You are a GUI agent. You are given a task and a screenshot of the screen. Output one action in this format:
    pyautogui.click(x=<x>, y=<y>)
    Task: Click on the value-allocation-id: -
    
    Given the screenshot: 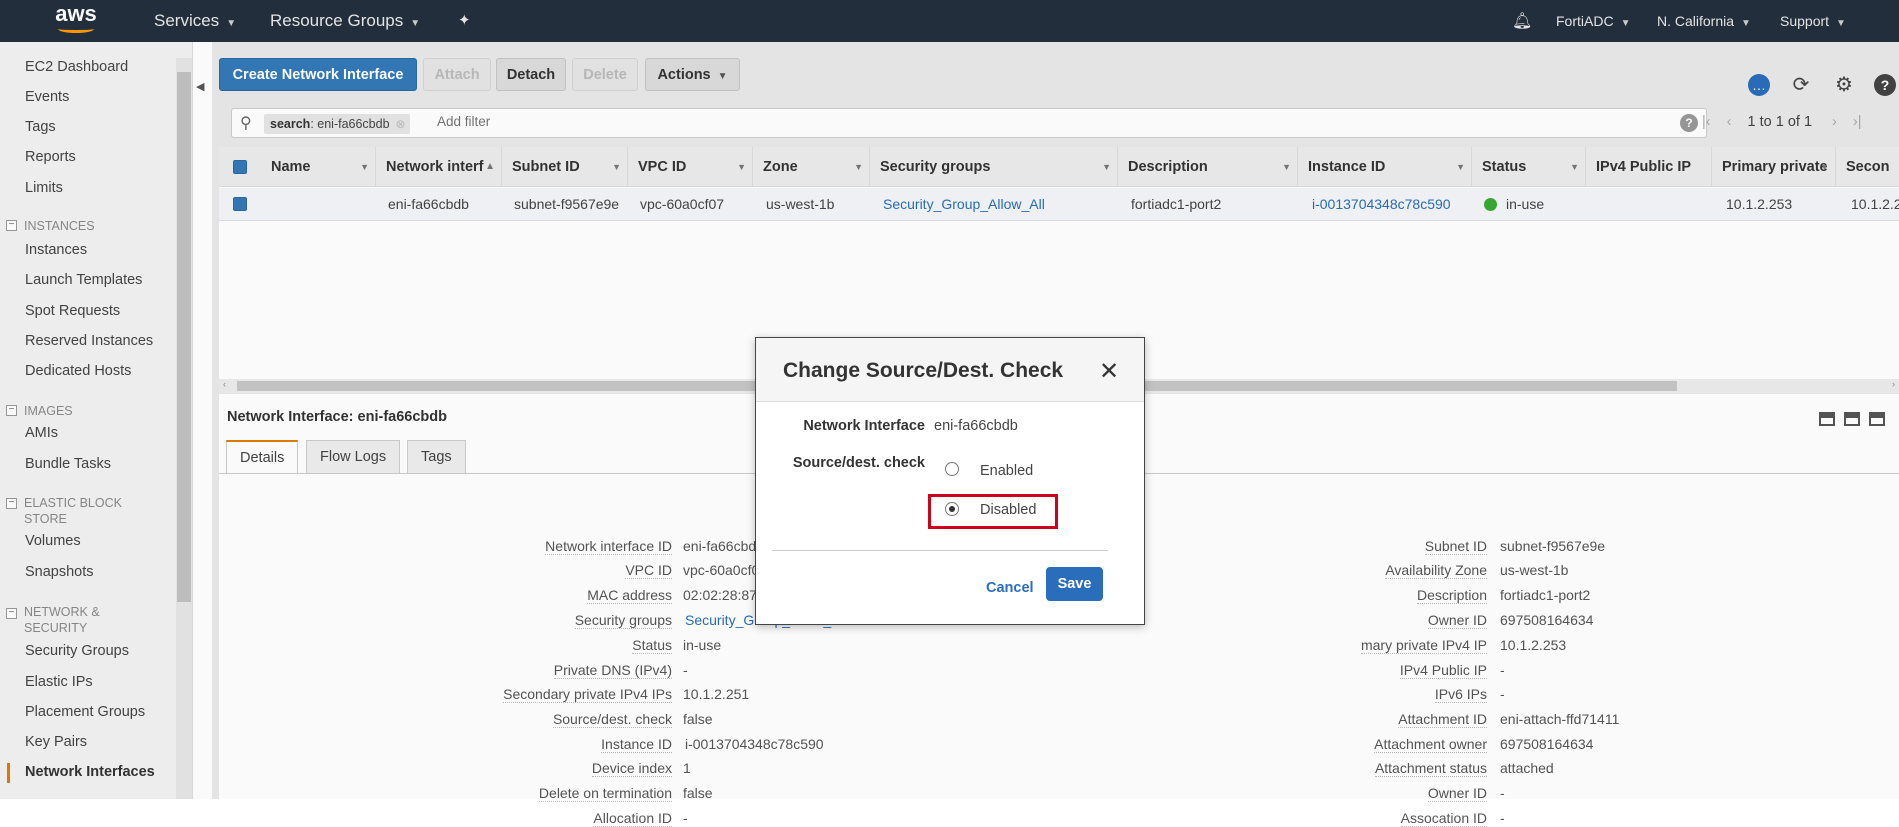 What is the action you would take?
    pyautogui.click(x=685, y=818)
    